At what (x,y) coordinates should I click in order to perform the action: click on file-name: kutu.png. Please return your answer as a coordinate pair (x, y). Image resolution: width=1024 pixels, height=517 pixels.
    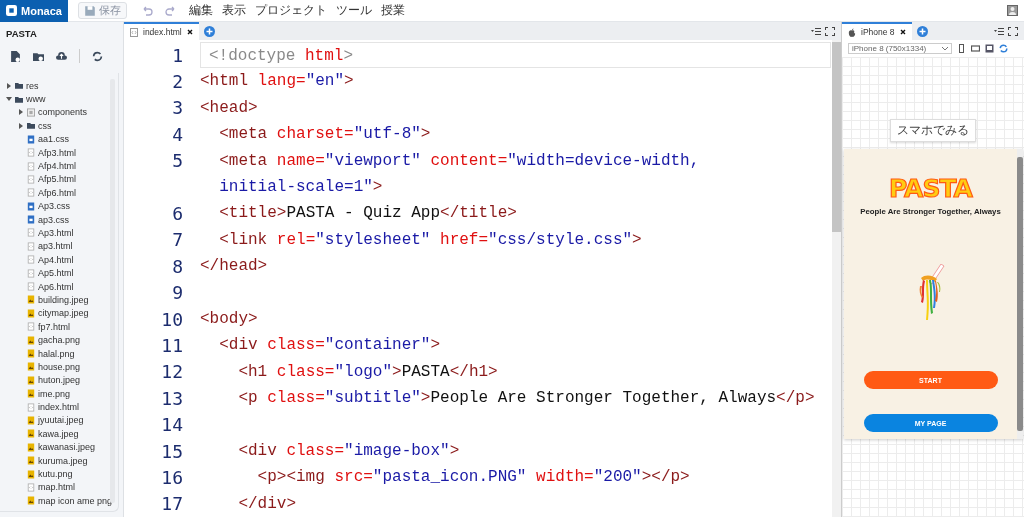
    Looking at the image, I should click on (55, 474).